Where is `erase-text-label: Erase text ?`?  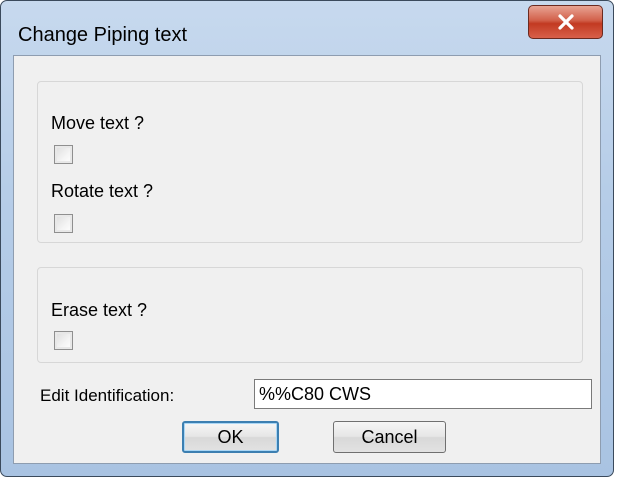
erase-text-label: Erase text ? is located at coordinates (99, 310).